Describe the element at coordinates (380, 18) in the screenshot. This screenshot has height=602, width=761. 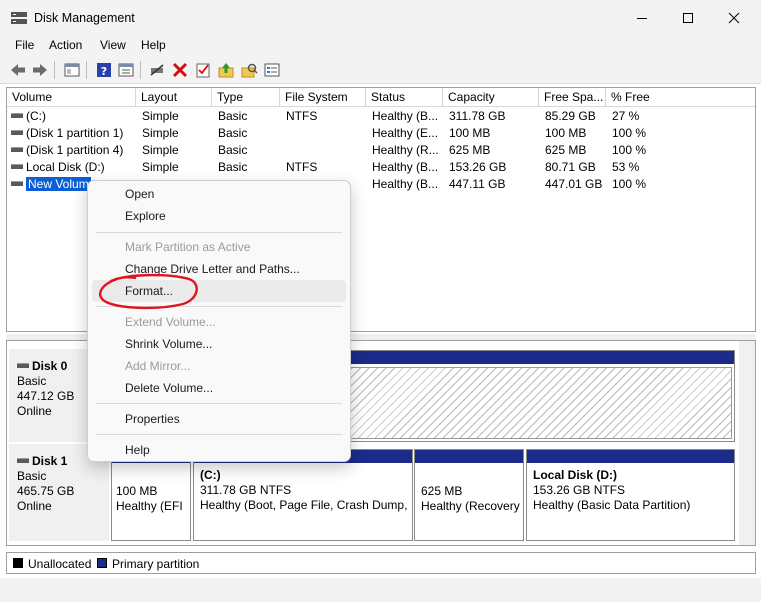
I see `title-bar: Disk Management` at that location.